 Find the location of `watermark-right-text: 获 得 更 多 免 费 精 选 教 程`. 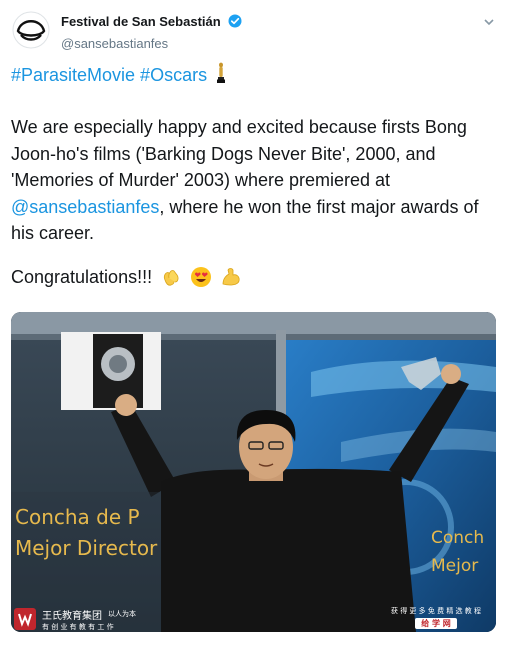

watermark-right-text: 获 得 更 多 免 费 精 选 教 程 is located at coordinates (436, 611).